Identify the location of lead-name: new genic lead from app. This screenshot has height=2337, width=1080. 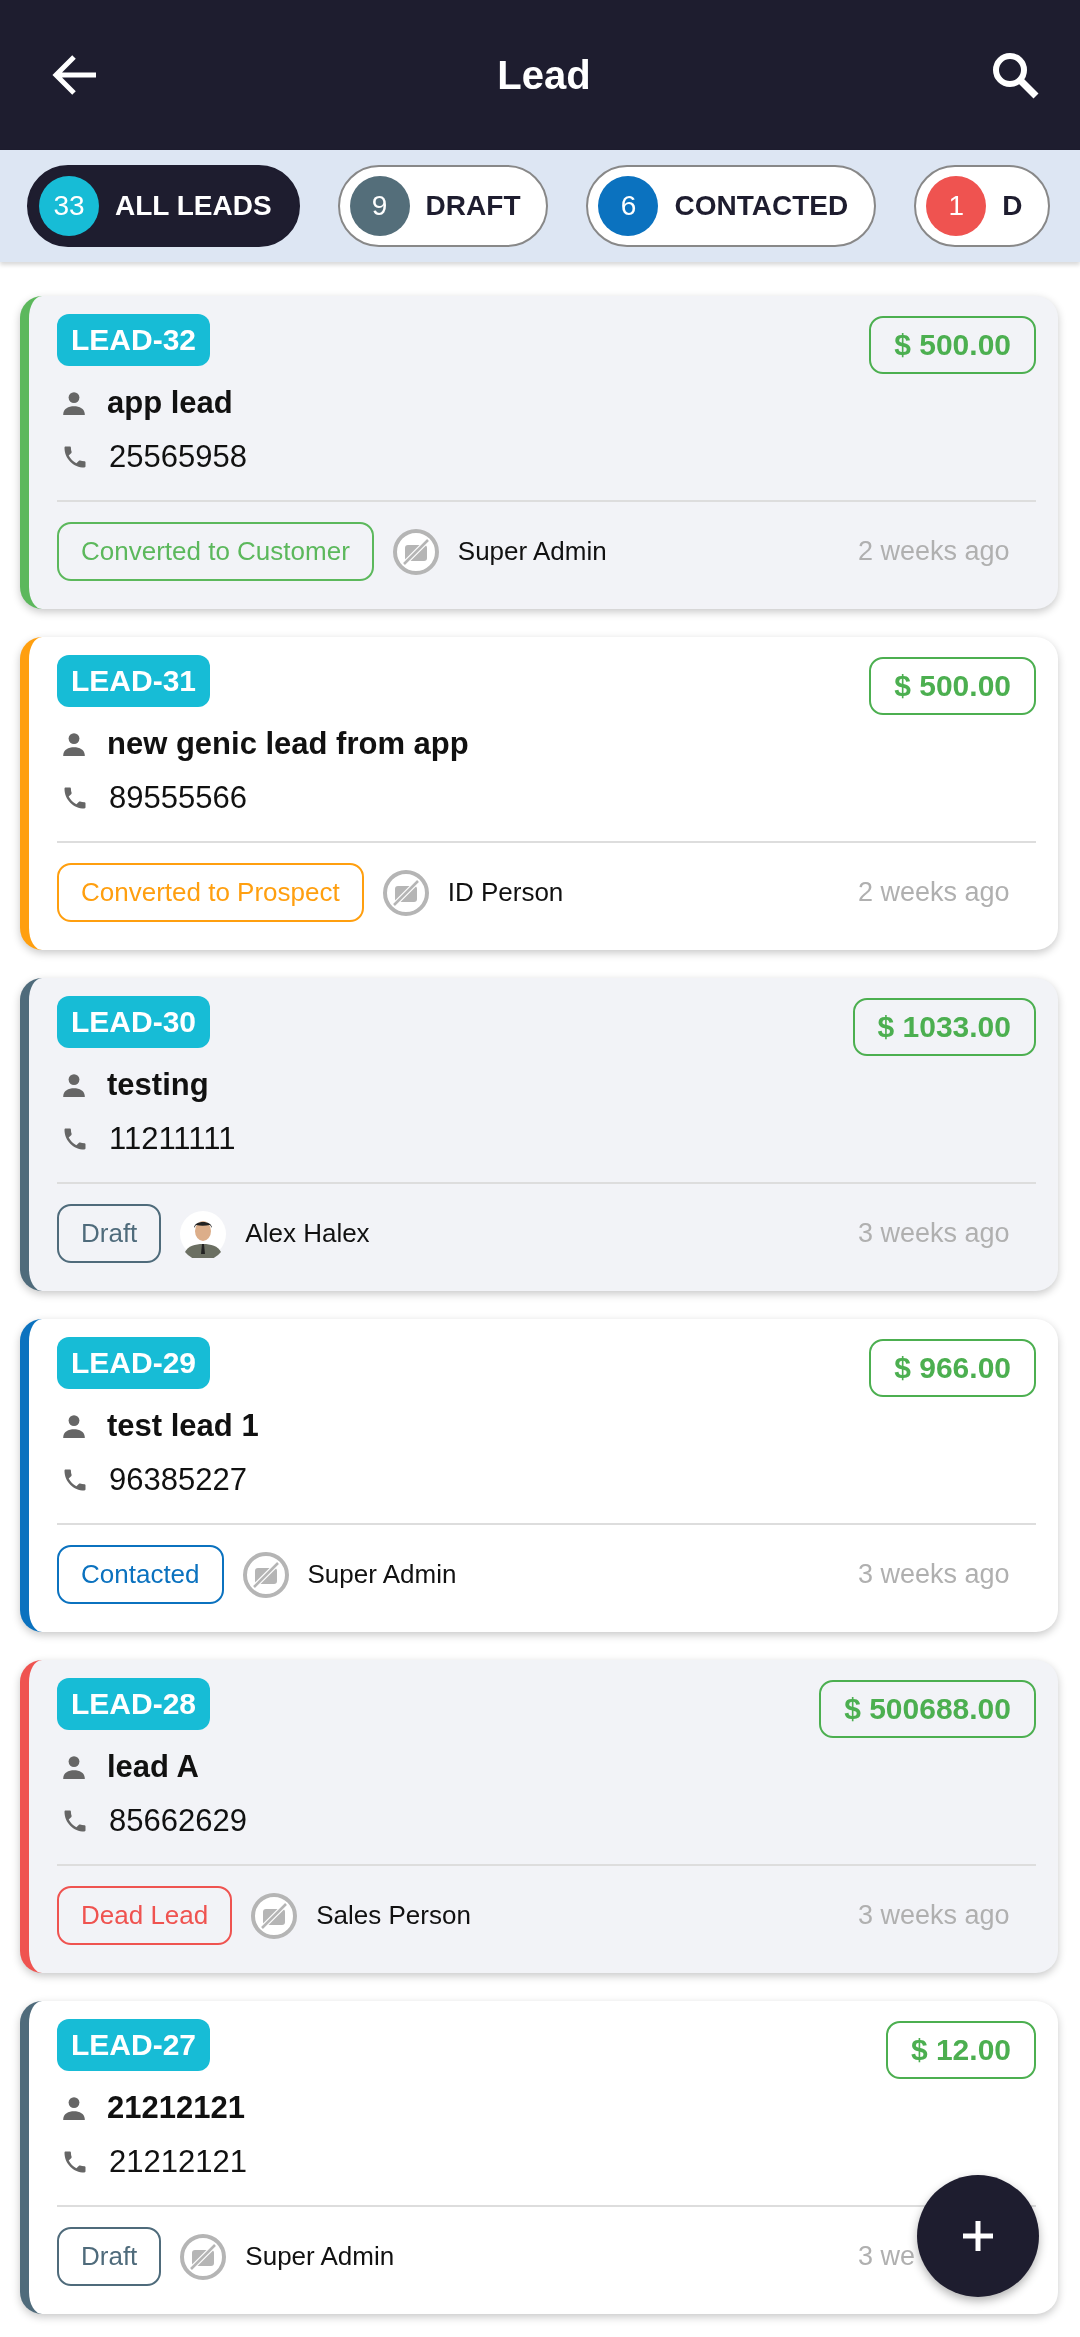
(288, 744).